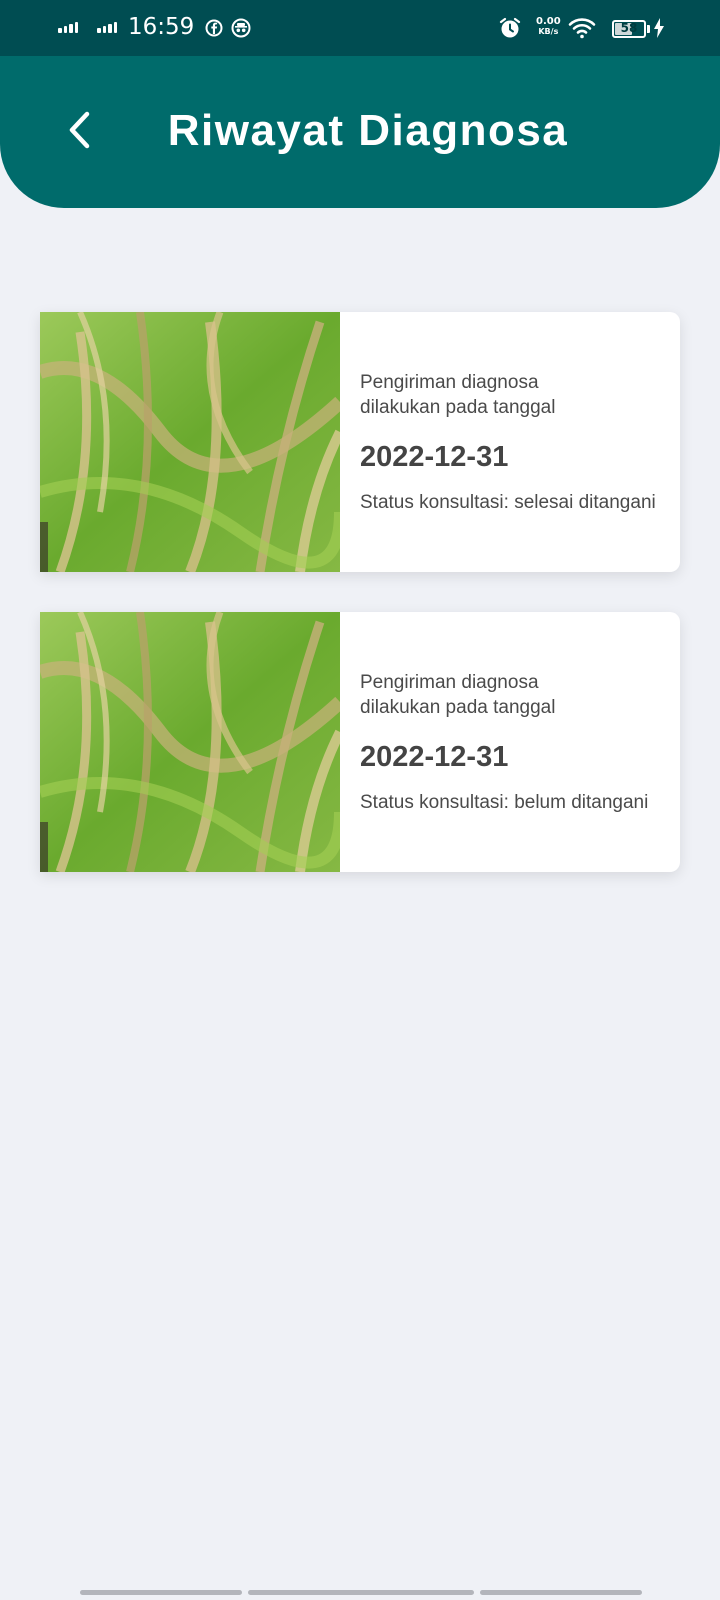 This screenshot has height=1600, width=720. Describe the element at coordinates (161, 27) in the screenshot. I see `status-time: 16:59` at that location.